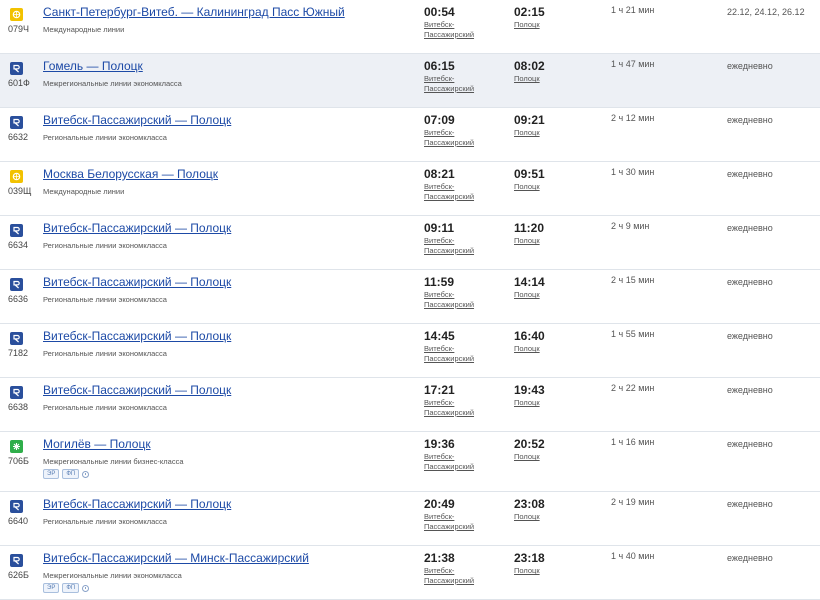 This screenshot has width=820, height=600. What do you see at coordinates (18, 575) in the screenshot?
I see `train-number: 626Б` at bounding box center [18, 575].